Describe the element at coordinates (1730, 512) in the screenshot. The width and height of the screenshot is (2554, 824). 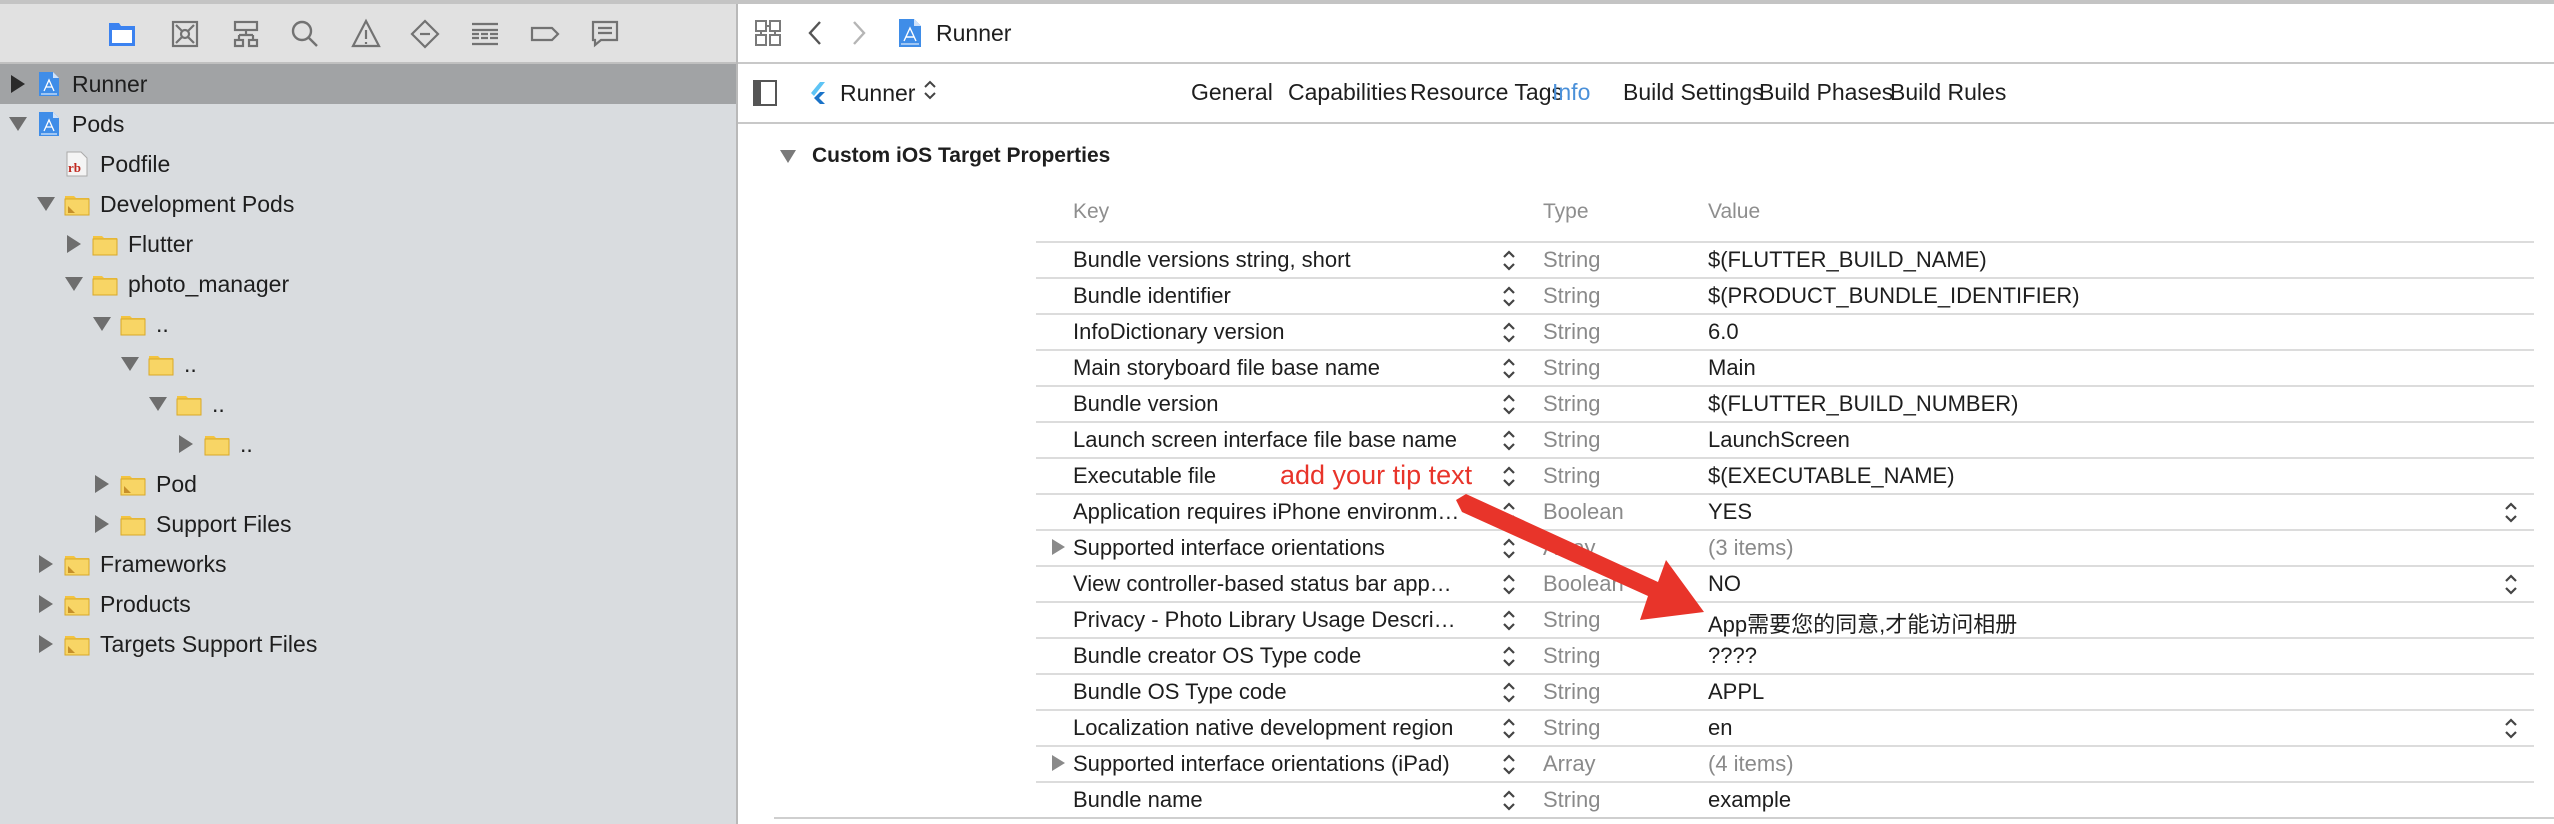
I see `plist-value: YES` at that location.